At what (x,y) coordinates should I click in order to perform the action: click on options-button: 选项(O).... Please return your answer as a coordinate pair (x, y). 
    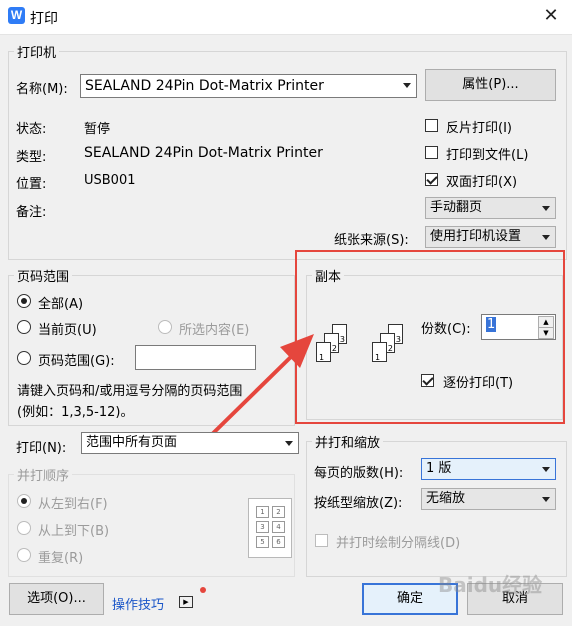
    Looking at the image, I should click on (56, 599).